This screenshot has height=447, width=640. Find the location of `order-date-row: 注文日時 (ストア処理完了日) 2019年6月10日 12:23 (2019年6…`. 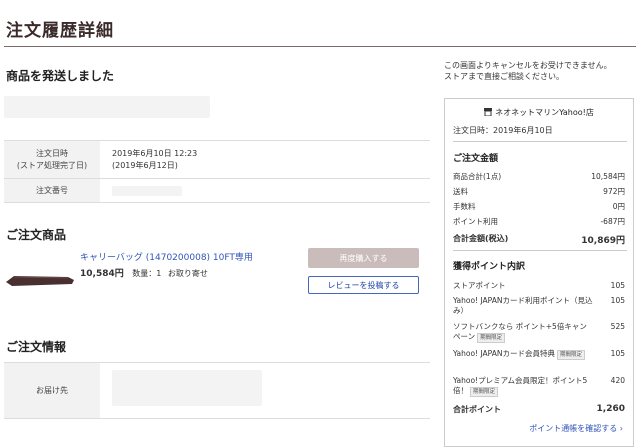

order-date-row: 注文日時 (ストア処理完了日) 2019年6月10日 12:23 (2019年6… is located at coordinates (217, 160).